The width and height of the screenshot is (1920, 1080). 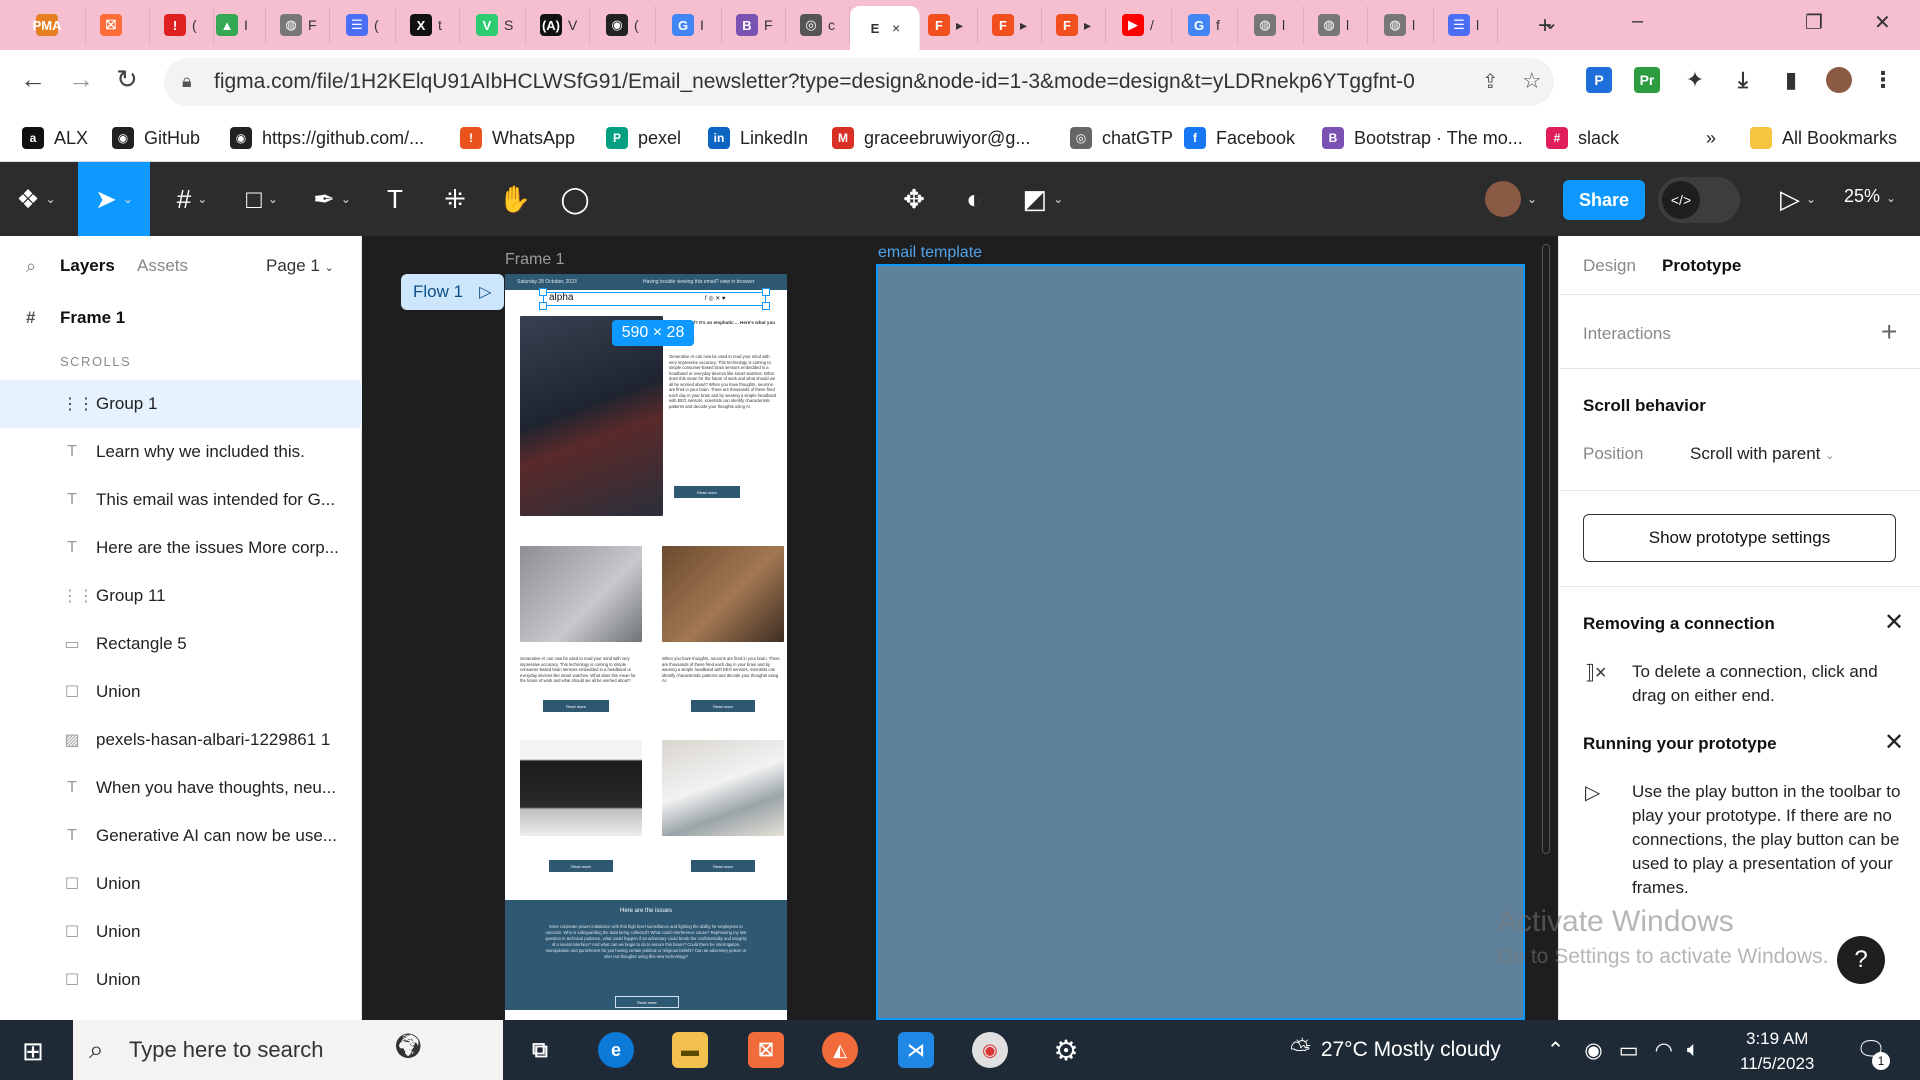 What do you see at coordinates (990, 1050) in the screenshot?
I see `chrome-icon: ◉` at bounding box center [990, 1050].